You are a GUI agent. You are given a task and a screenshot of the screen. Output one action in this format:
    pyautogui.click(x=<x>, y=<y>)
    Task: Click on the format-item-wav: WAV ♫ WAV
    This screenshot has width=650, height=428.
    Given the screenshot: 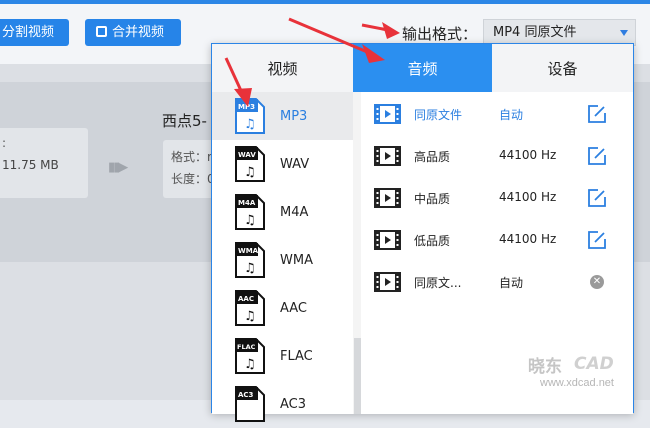 What is the action you would take?
    pyautogui.click(x=282, y=164)
    